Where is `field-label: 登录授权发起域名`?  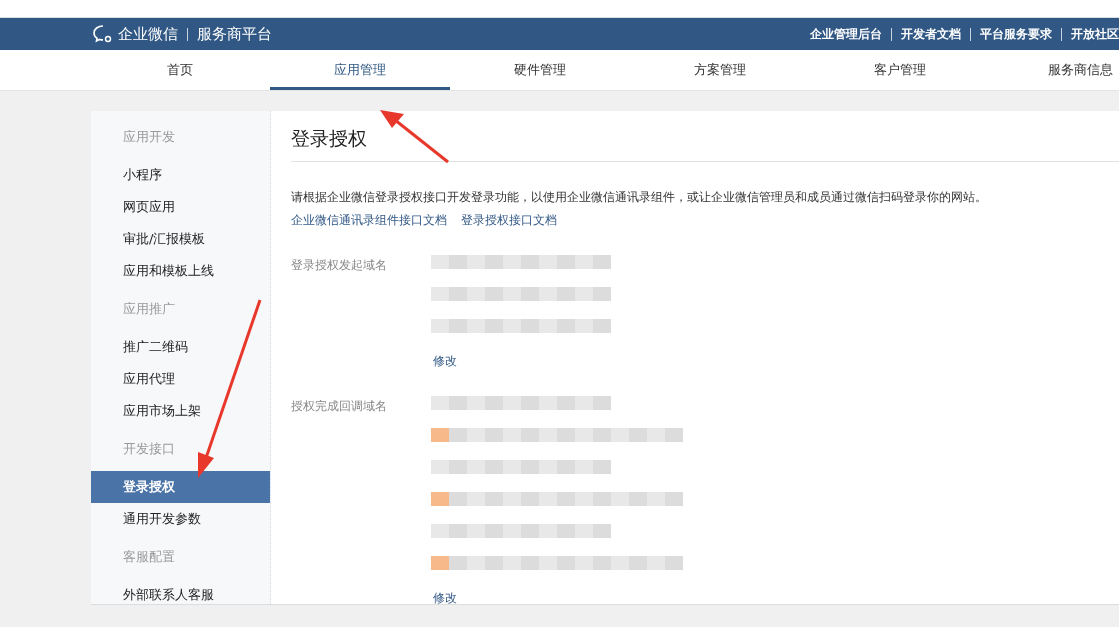
field-label: 登录授权发起域名 is located at coordinates (339, 265).